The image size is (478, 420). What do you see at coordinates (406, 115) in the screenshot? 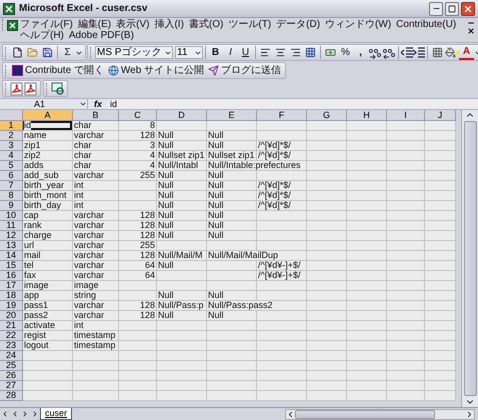
I see `column-header: I` at bounding box center [406, 115].